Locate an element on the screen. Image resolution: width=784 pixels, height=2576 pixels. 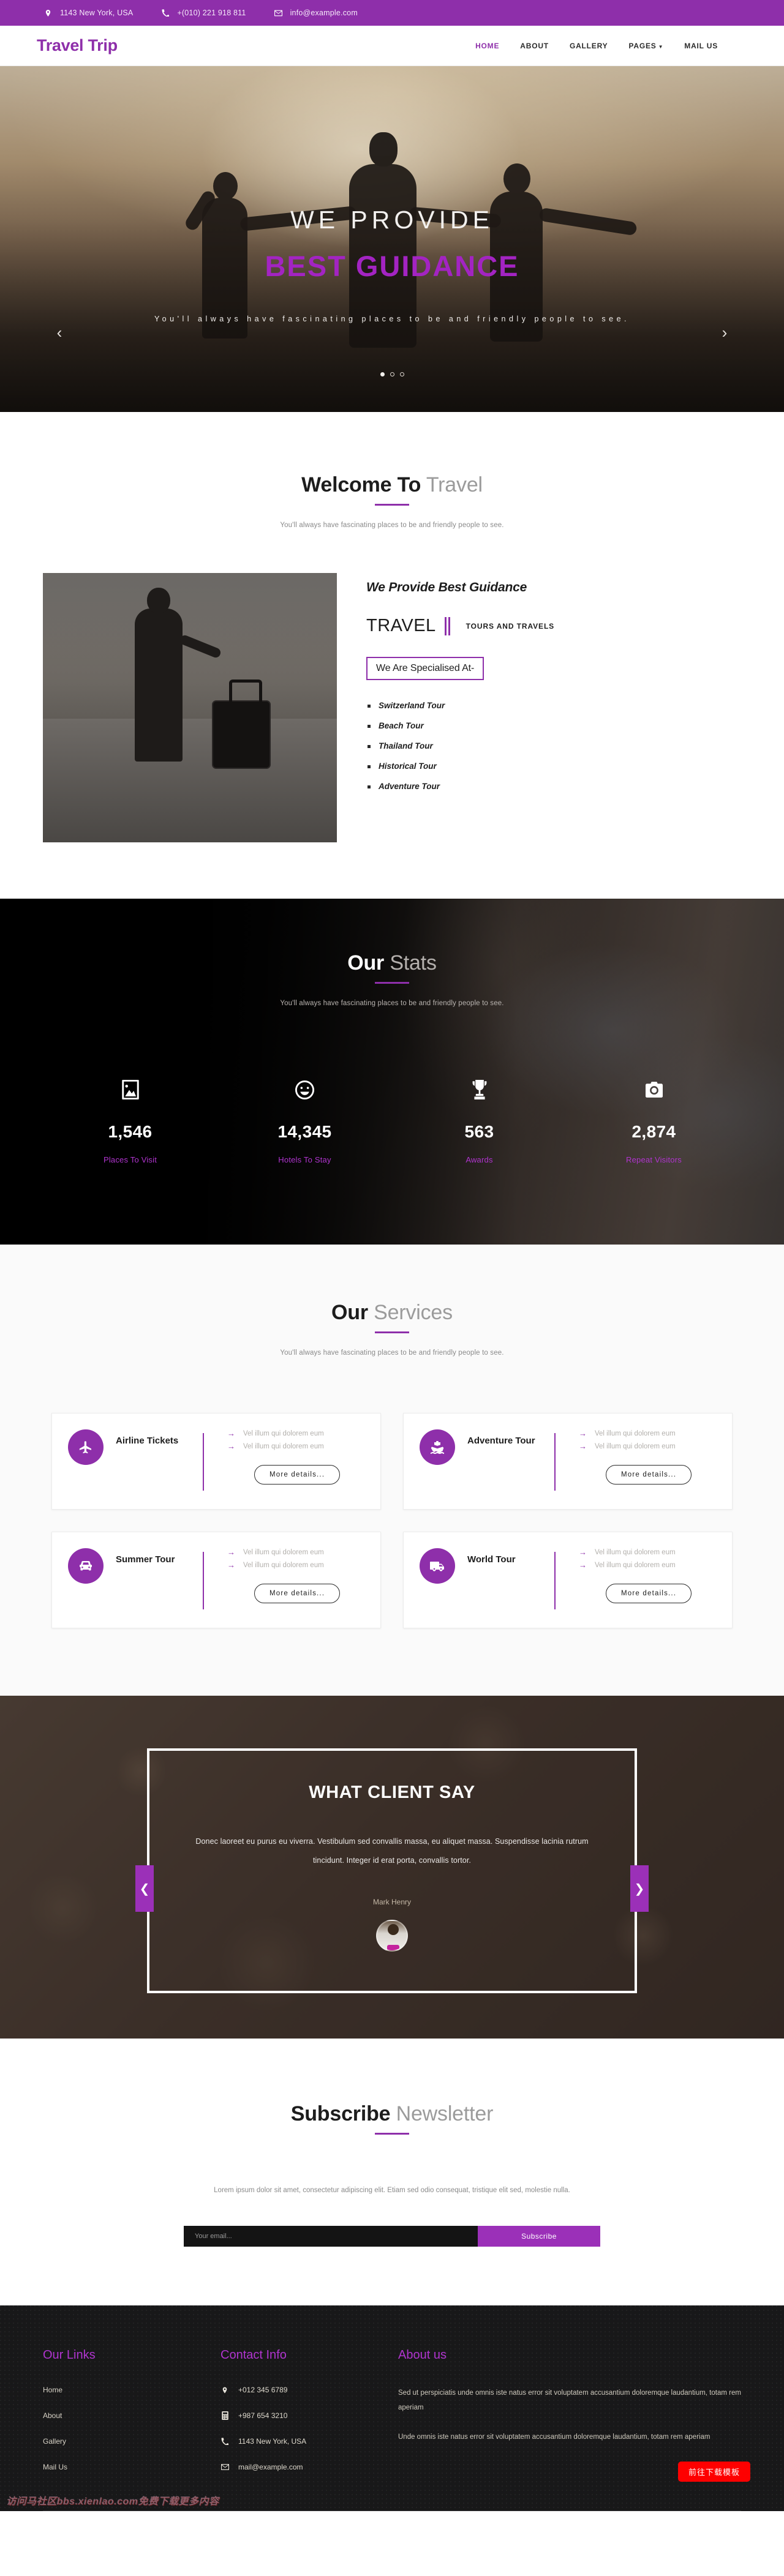
watermark: 访问马社区bbs.xienlao.com免费下载更多内容 is located at coordinates (113, 2502).